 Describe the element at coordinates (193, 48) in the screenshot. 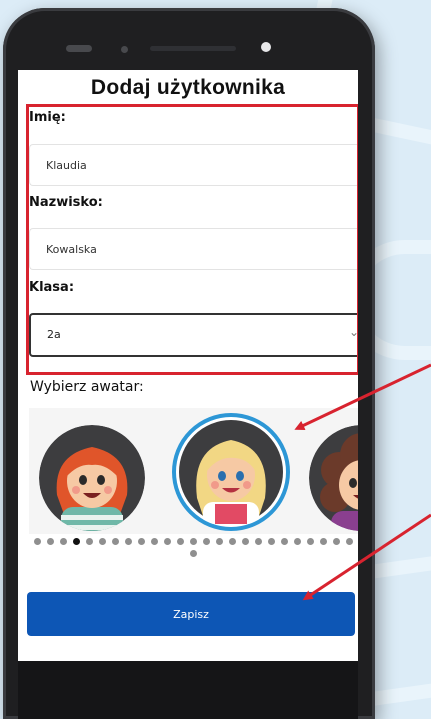

I see `earpiece-grille` at that location.